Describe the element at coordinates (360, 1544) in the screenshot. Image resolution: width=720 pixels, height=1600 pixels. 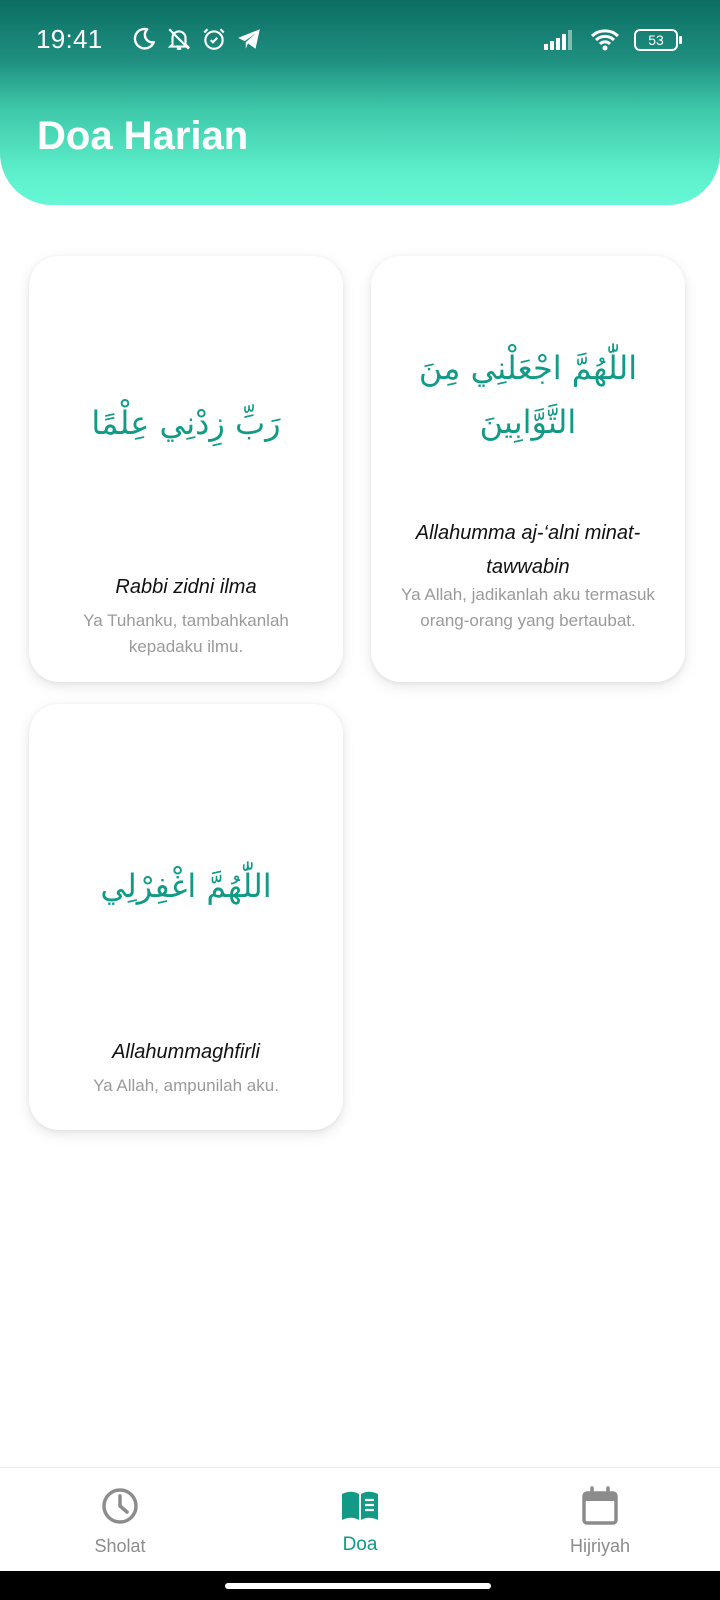
I see `nav-label-doa: Doa` at that location.